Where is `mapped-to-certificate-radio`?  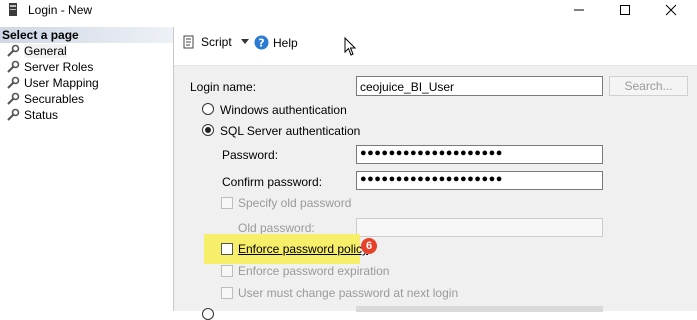 mapped-to-certificate-radio is located at coordinates (208, 314).